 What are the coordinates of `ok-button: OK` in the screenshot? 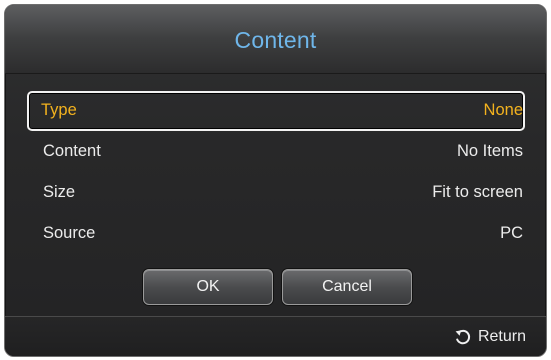 It's located at (208, 287).